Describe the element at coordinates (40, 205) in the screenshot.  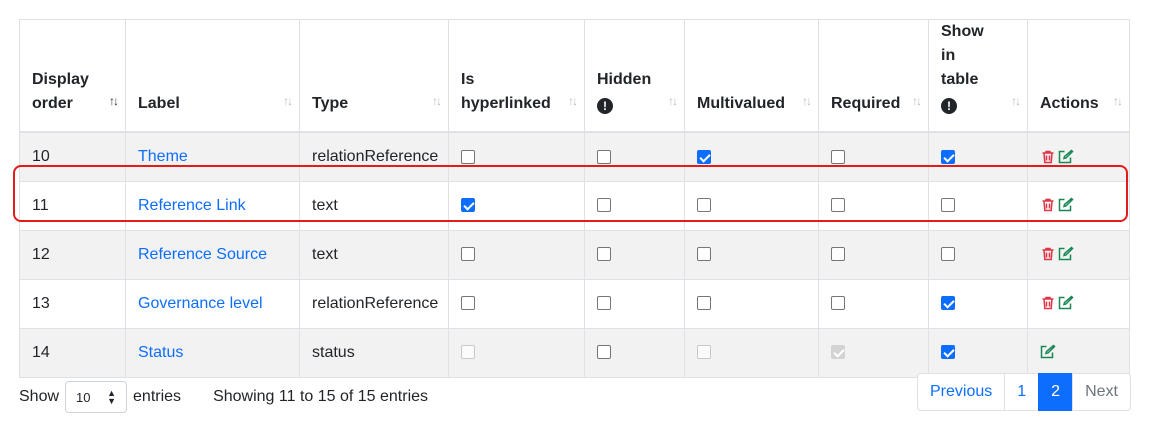
I see `display-order: 11` at that location.